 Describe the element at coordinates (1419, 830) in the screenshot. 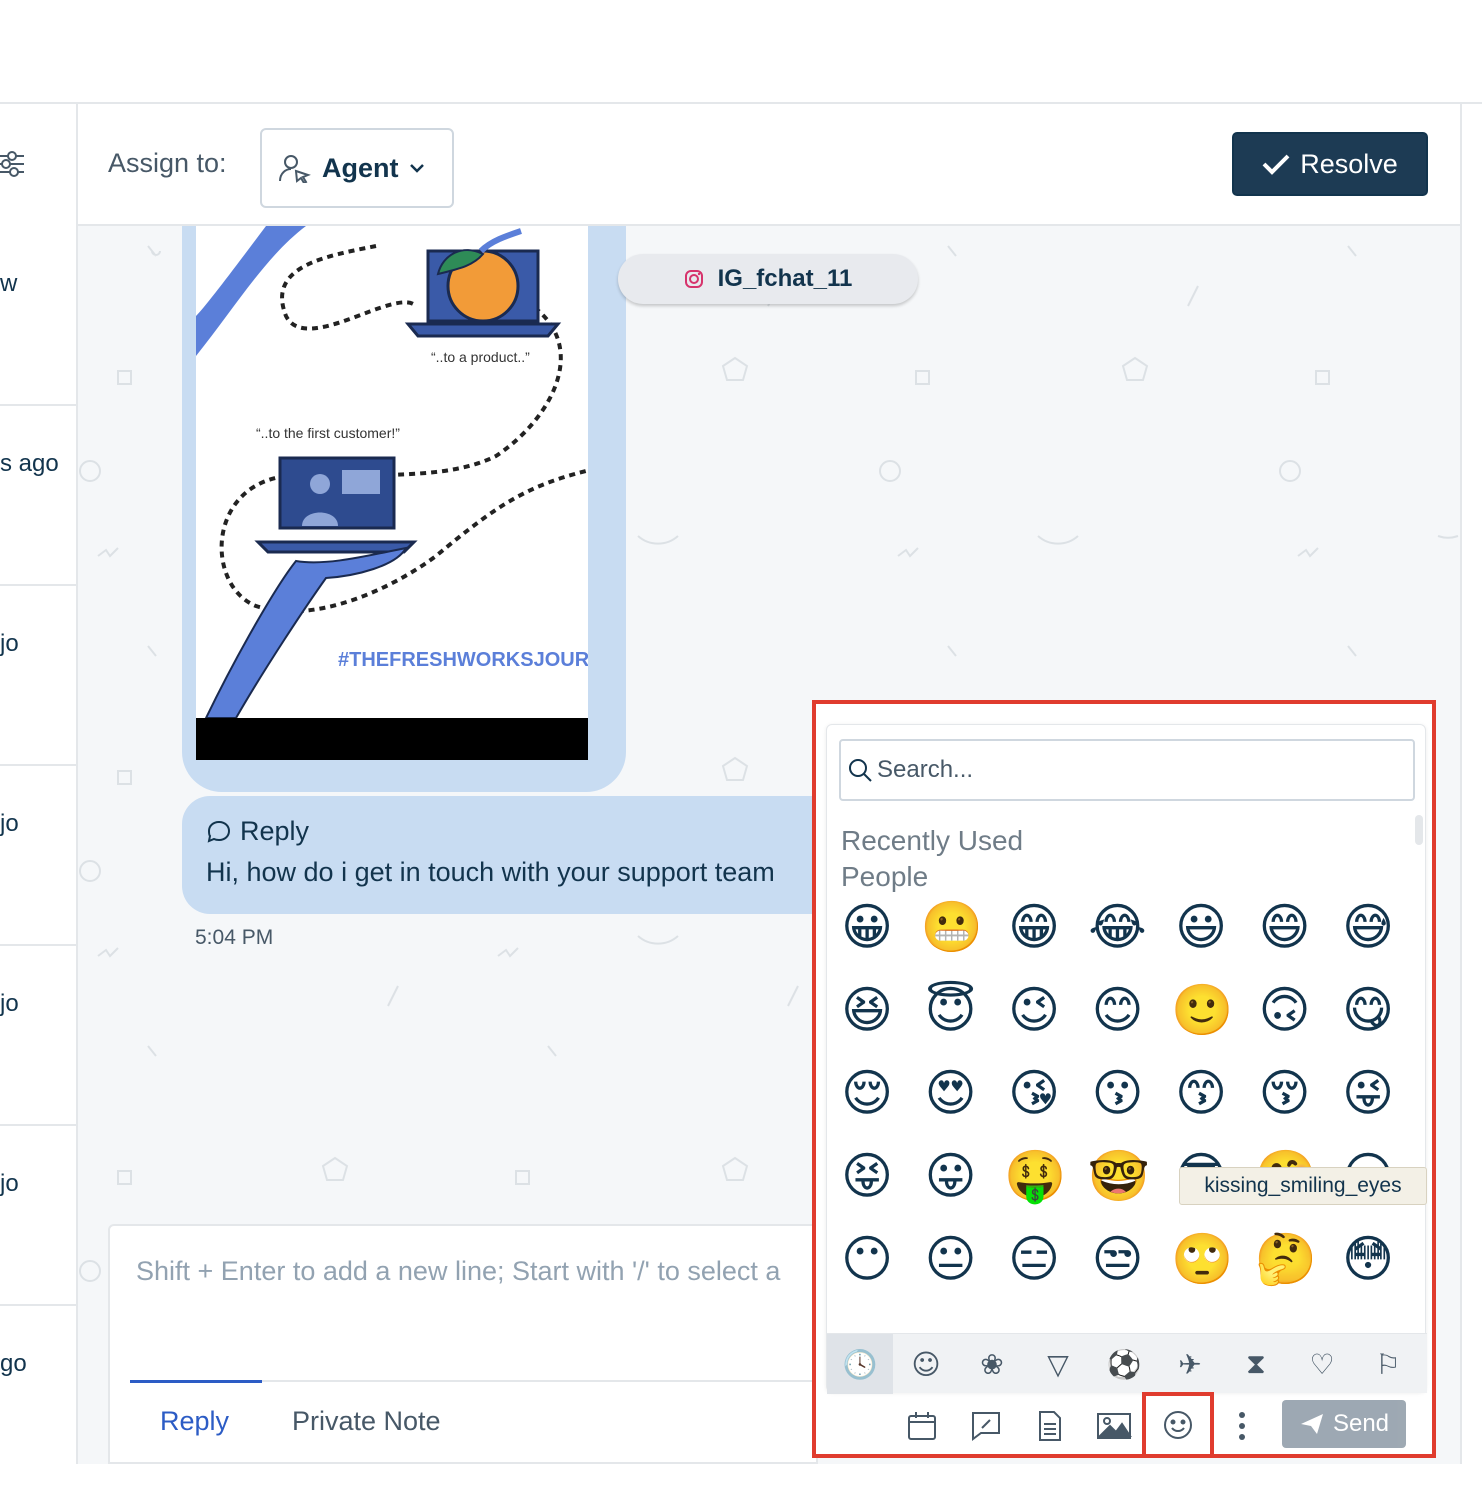

I see `emoji-scrollbar` at that location.